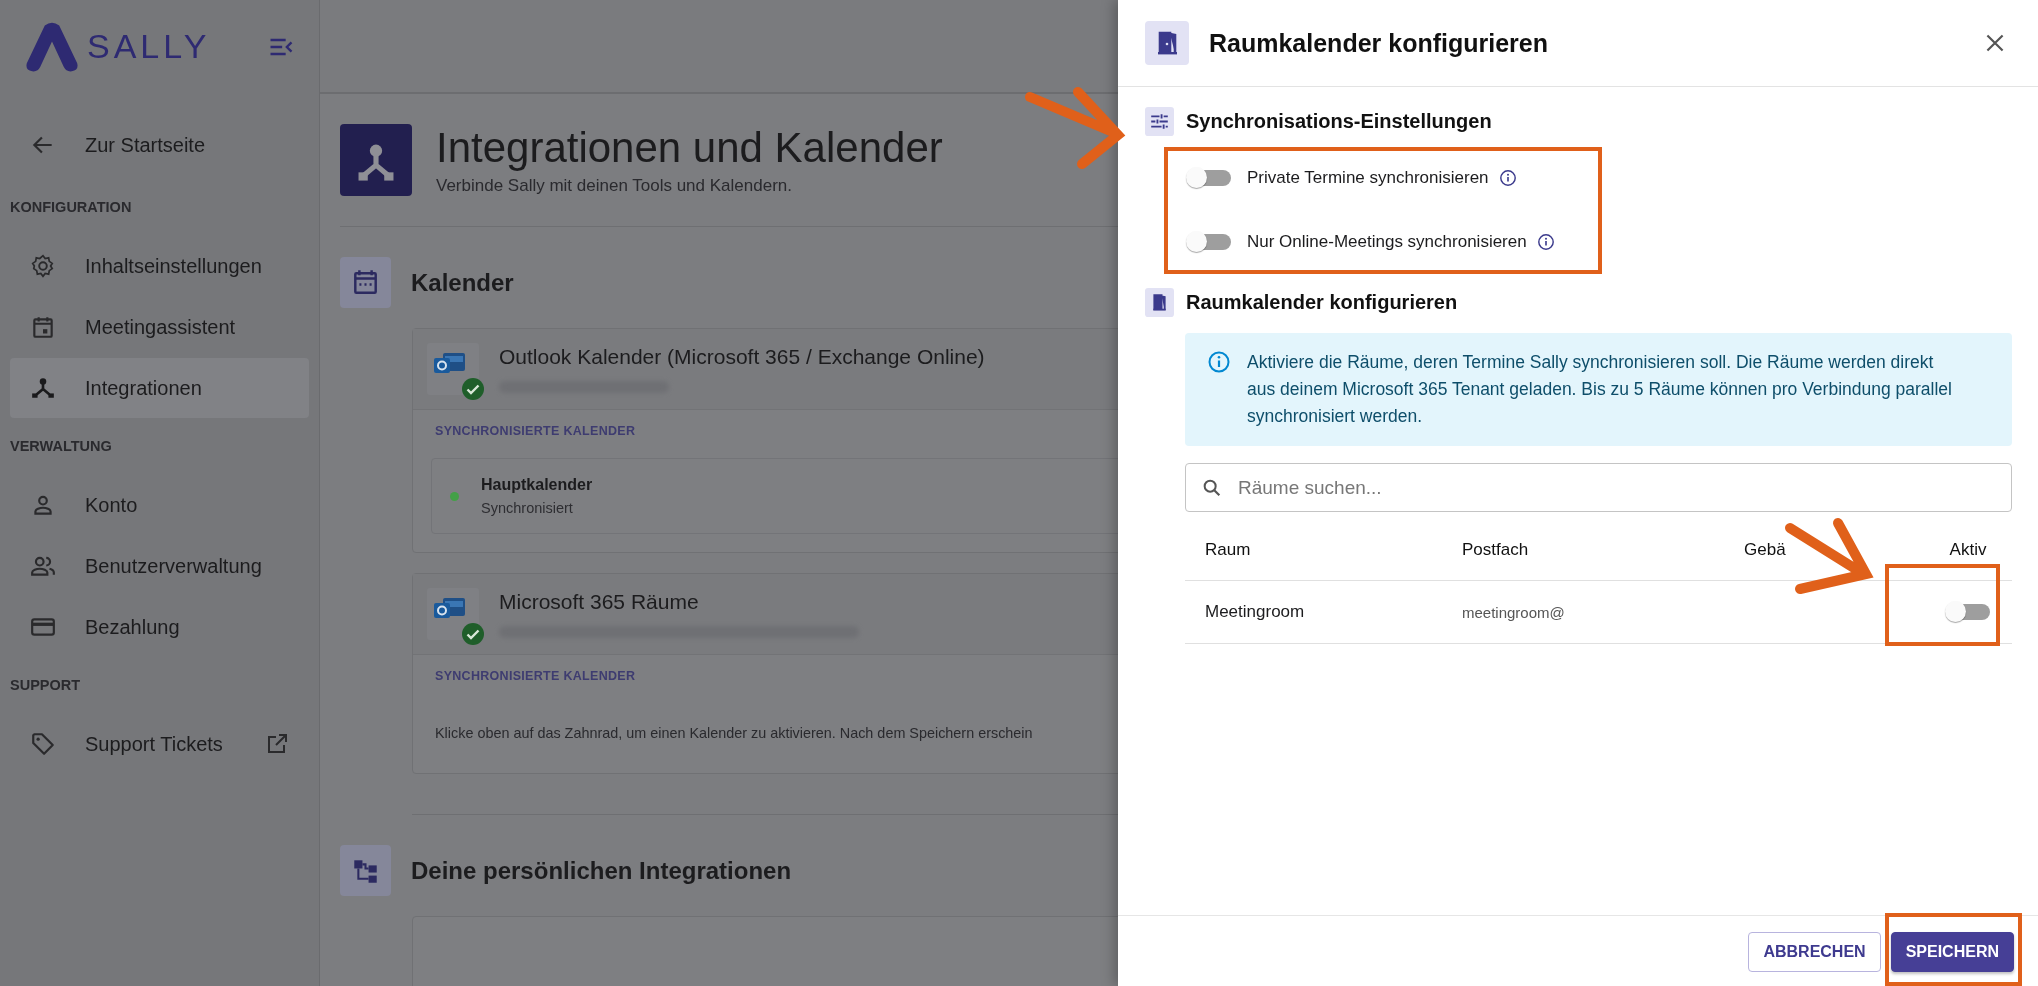 This screenshot has height=986, width=2038. I want to click on option-label: Nur Online-Meetings synchronisieren, so click(1387, 242).